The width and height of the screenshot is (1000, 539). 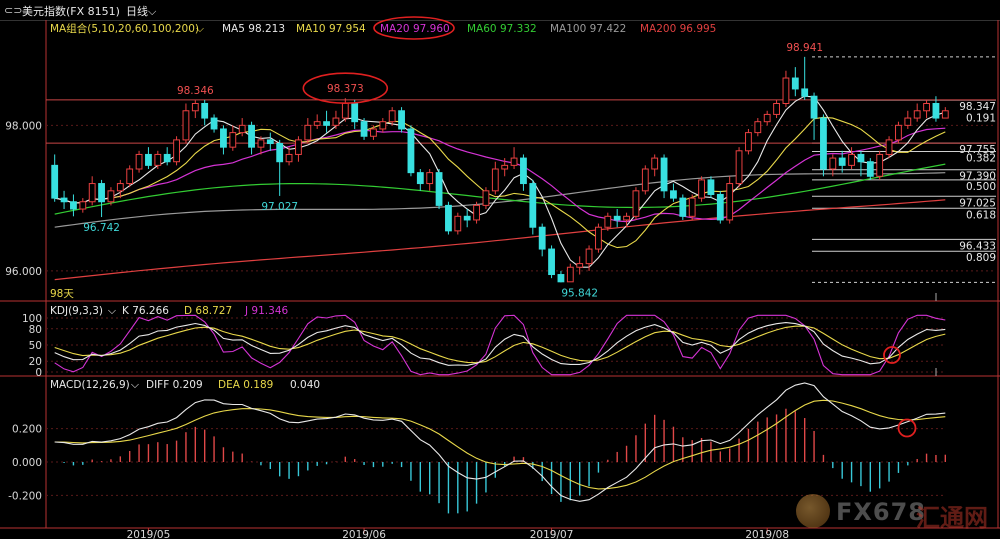 I want to click on fib-level-label: 98.347, so click(x=977, y=107).